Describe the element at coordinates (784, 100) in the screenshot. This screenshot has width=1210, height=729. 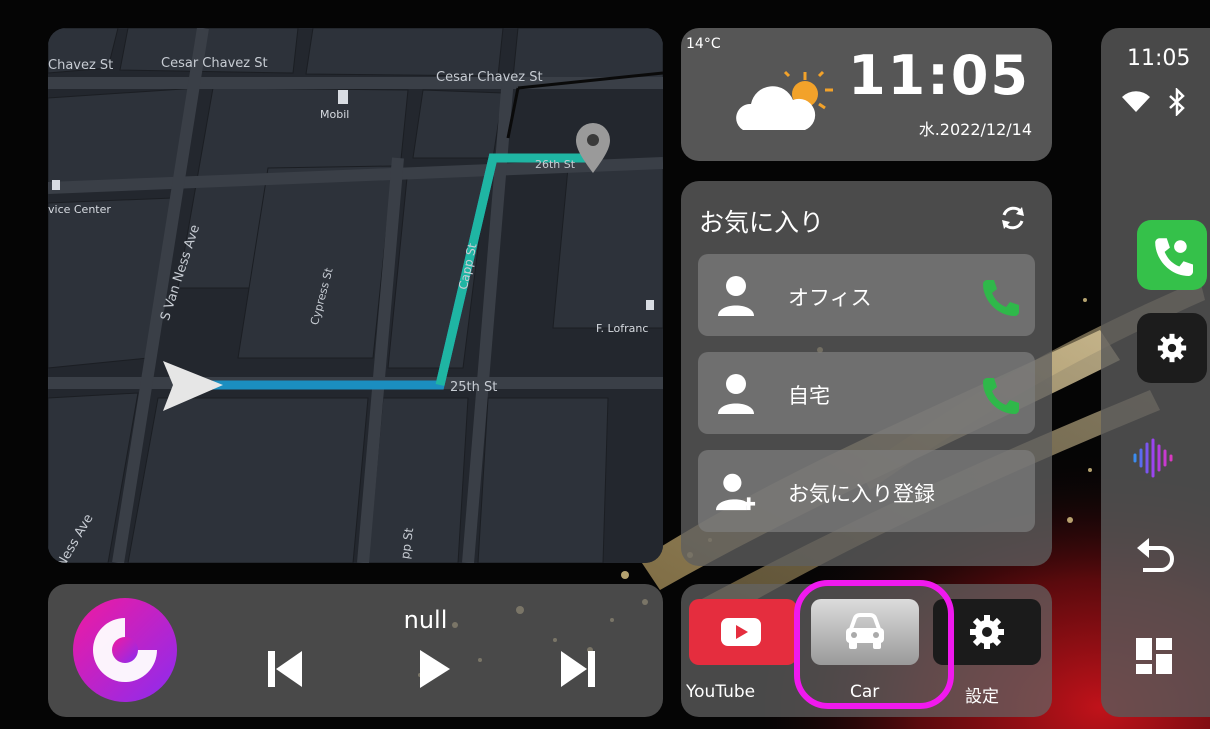
I see `partly-cloudy-icon` at that location.